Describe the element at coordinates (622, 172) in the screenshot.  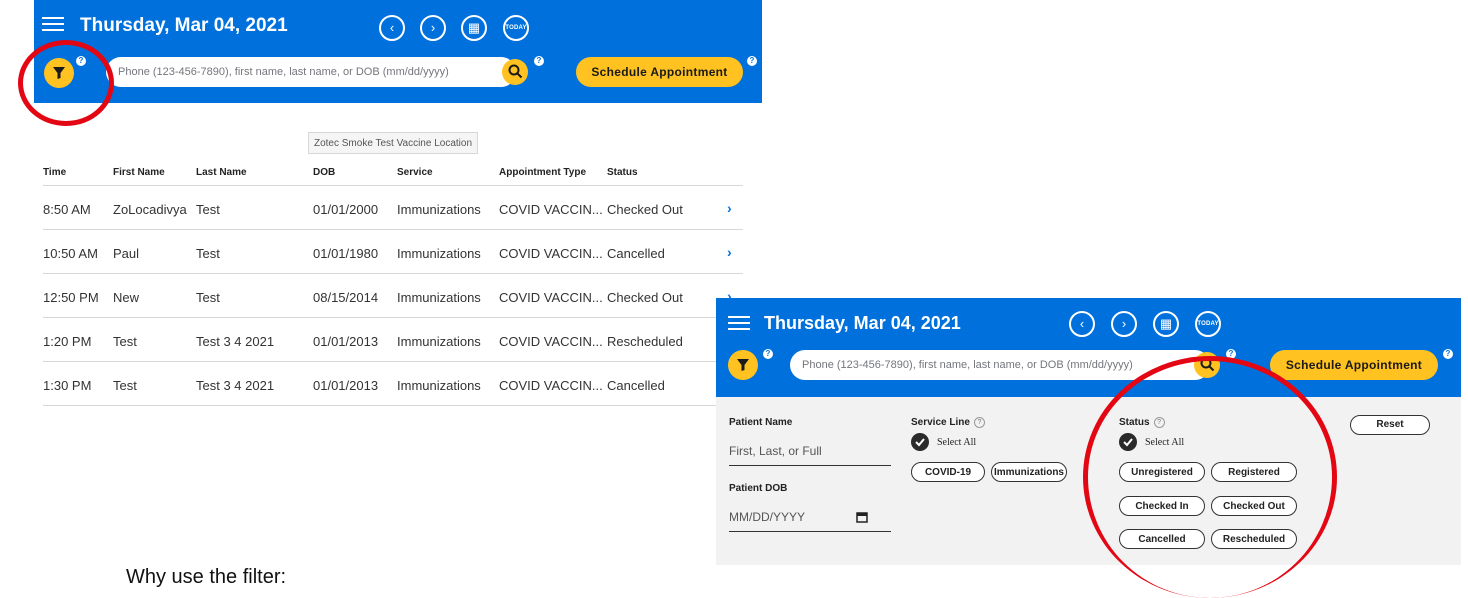
I see `col-header-status: Status` at that location.